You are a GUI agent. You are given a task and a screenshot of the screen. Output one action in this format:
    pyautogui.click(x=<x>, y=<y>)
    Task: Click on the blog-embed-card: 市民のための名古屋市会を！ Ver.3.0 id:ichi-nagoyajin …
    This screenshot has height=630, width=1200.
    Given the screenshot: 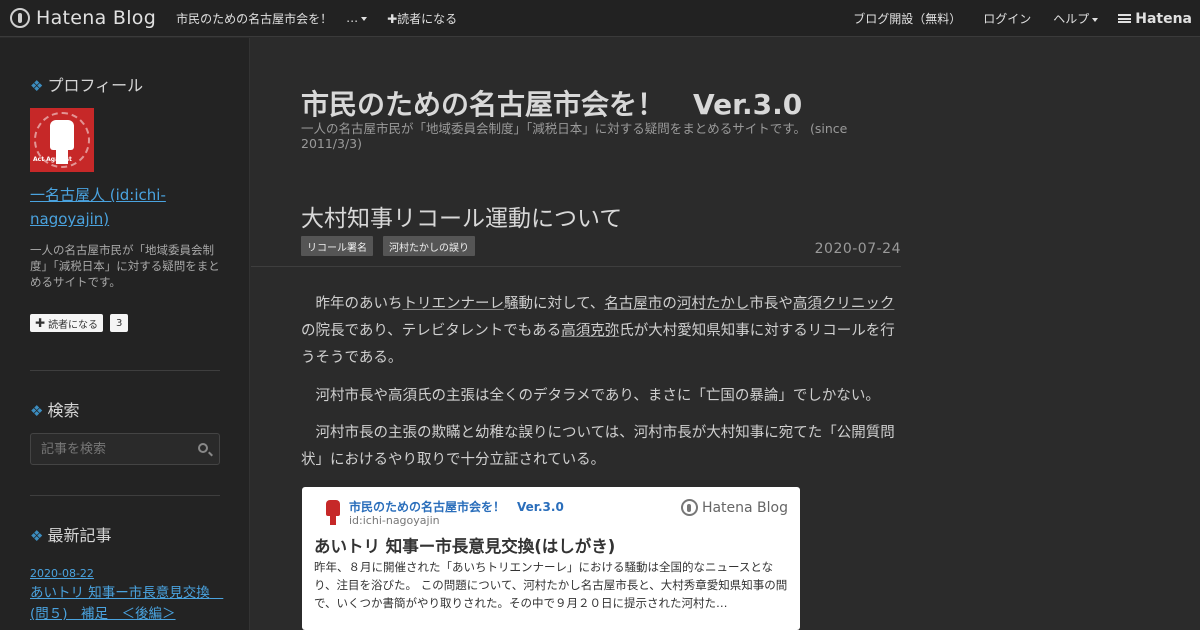 What is the action you would take?
    pyautogui.click(x=551, y=558)
    